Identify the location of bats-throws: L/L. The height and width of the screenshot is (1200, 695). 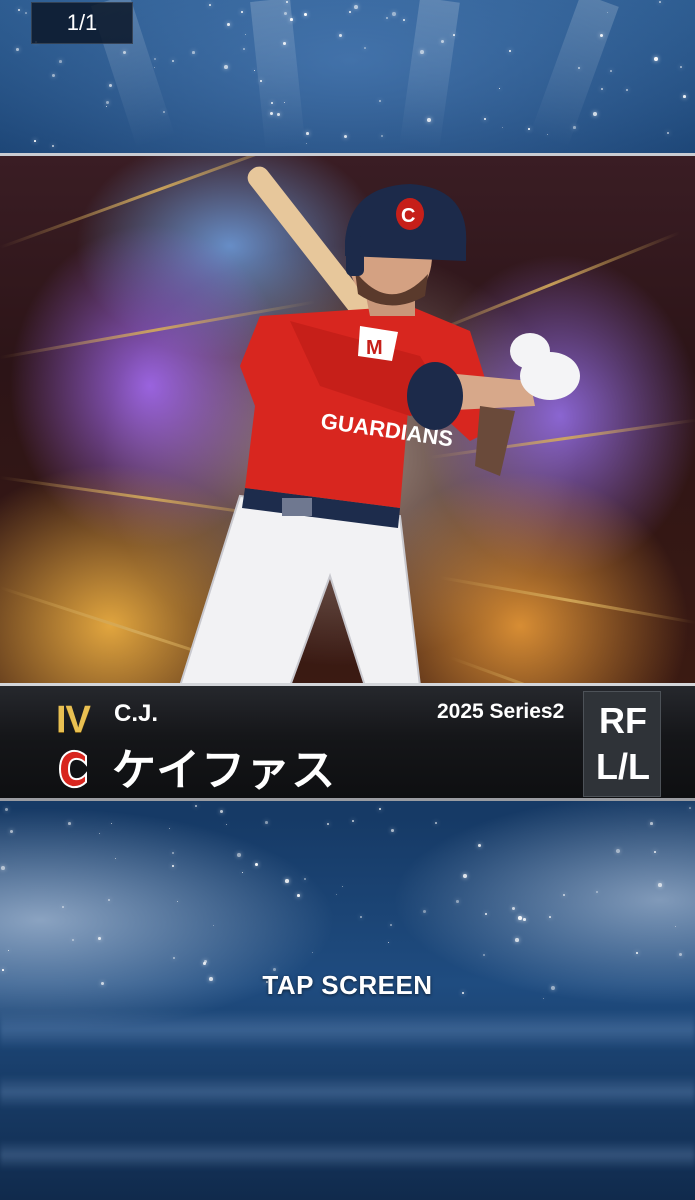
(623, 766).